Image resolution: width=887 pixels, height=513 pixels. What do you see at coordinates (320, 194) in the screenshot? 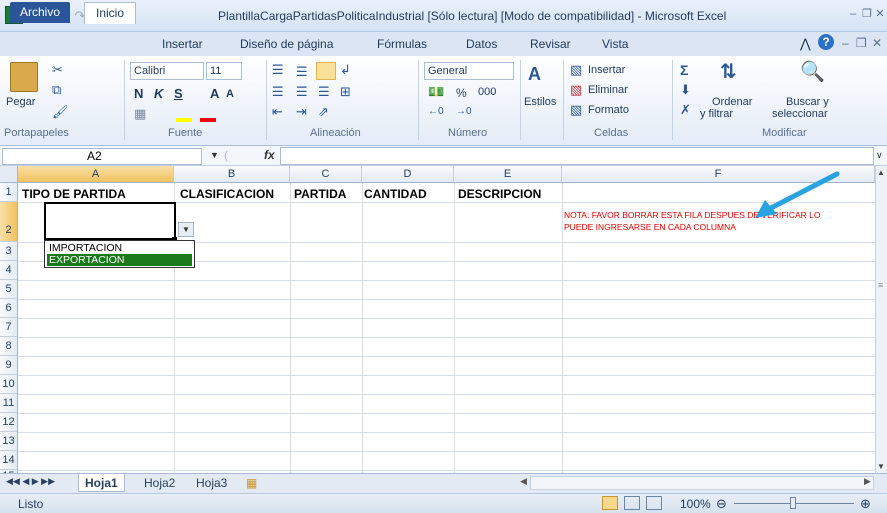
I see `cell-c1: PARTIDA` at bounding box center [320, 194].